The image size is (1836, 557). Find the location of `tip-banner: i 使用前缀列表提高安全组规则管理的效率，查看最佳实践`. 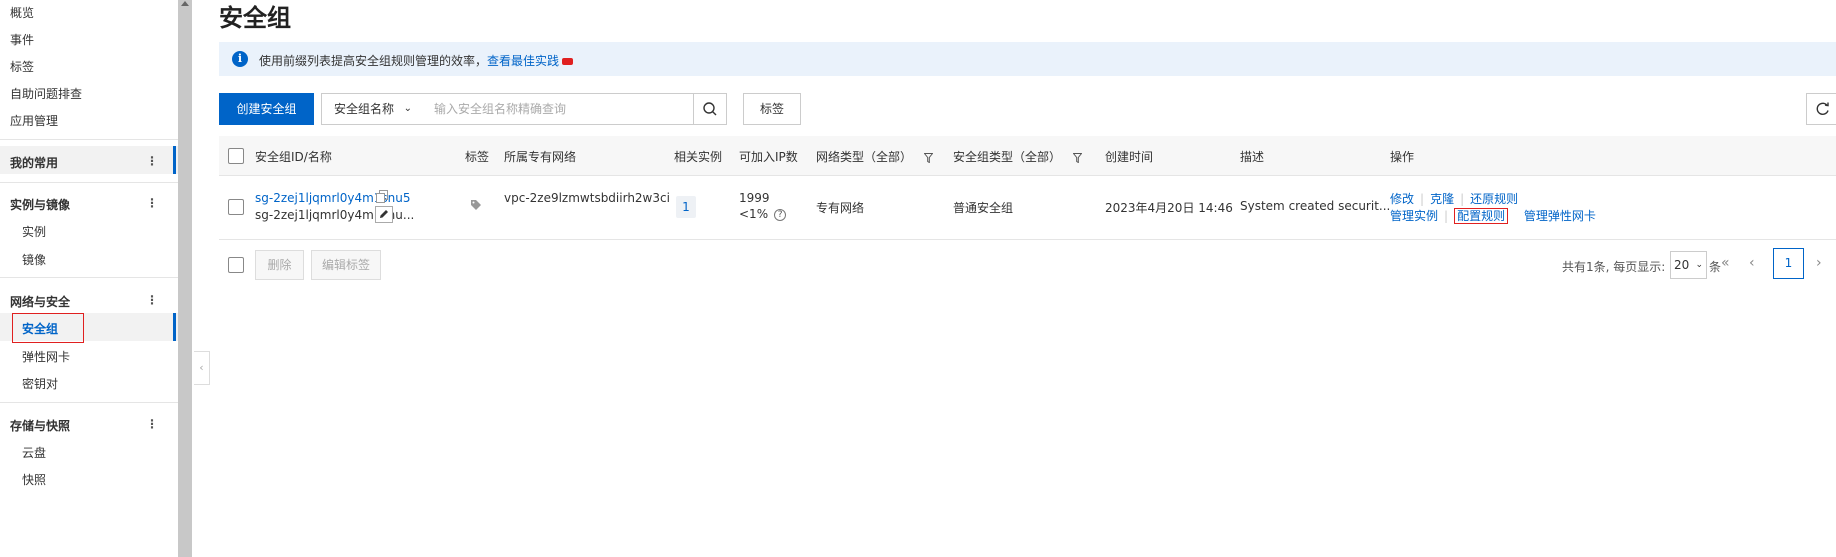

tip-banner: i 使用前缀列表提高安全组规则管理的效率，查看最佳实践 is located at coordinates (1027, 59).